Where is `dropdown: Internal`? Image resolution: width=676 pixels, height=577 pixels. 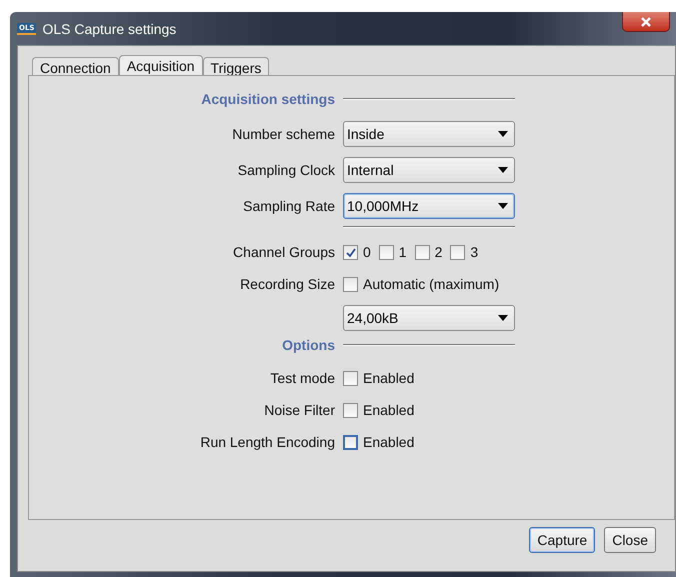
dropdown: Internal is located at coordinates (429, 170).